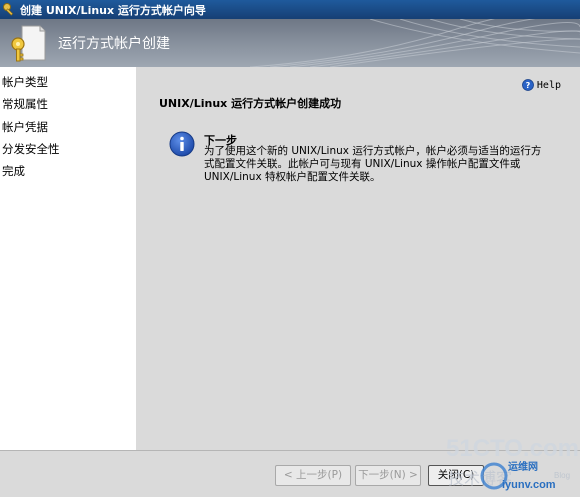  Describe the element at coordinates (290, 9) in the screenshot. I see `window-title-bar: 创建 UNIX/Linux 运行方式帐户向导` at that location.